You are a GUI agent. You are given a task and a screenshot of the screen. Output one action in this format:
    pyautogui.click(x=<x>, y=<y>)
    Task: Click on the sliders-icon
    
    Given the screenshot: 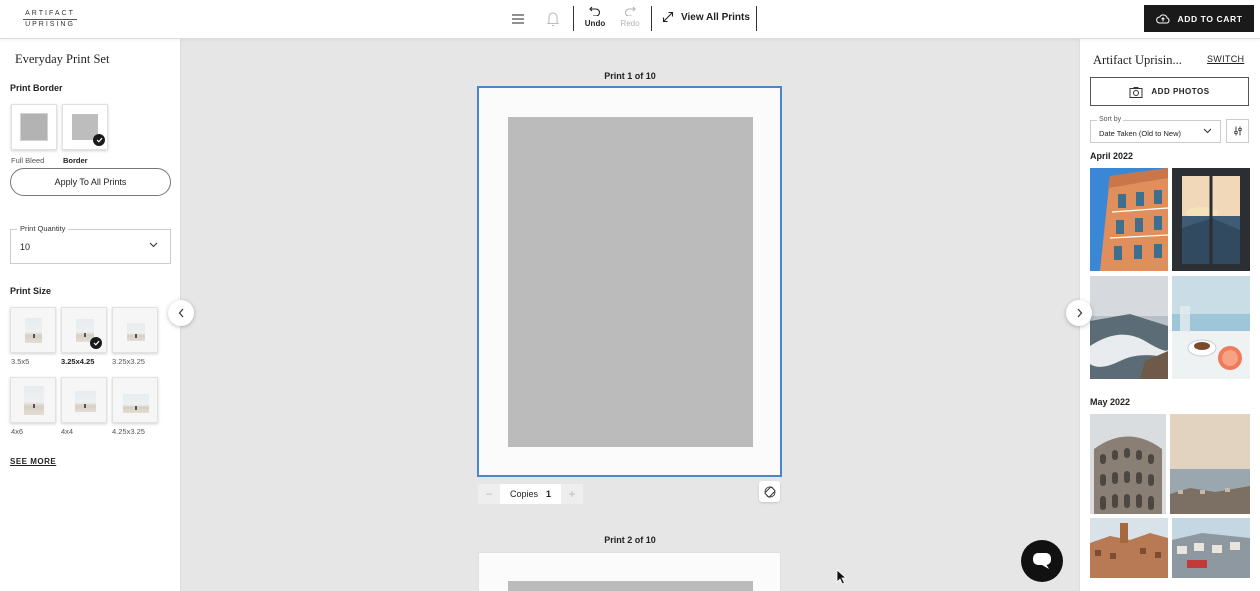 What is the action you would take?
    pyautogui.click(x=1237, y=131)
    